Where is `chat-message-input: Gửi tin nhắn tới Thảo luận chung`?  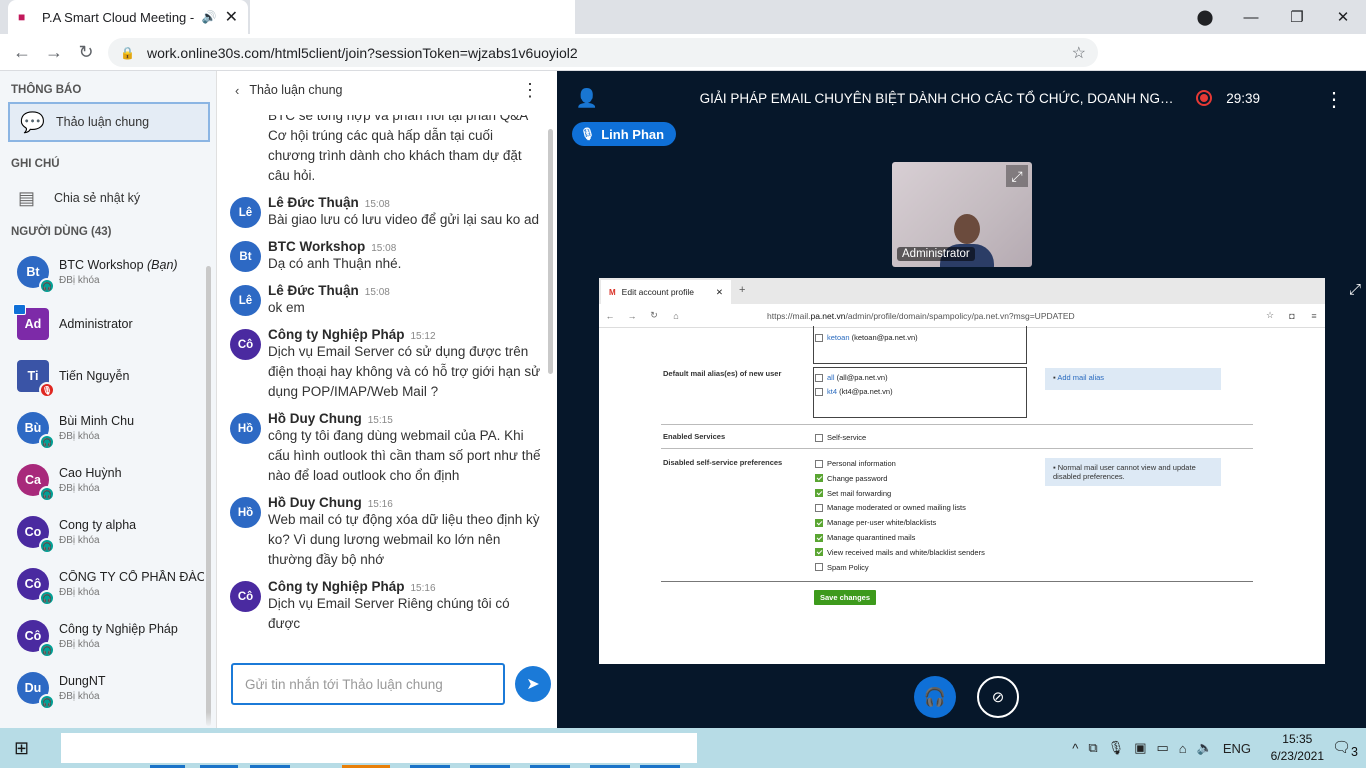
chat-message-input: Gửi tin nhắn tới Thảo luận chung is located at coordinates (368, 684).